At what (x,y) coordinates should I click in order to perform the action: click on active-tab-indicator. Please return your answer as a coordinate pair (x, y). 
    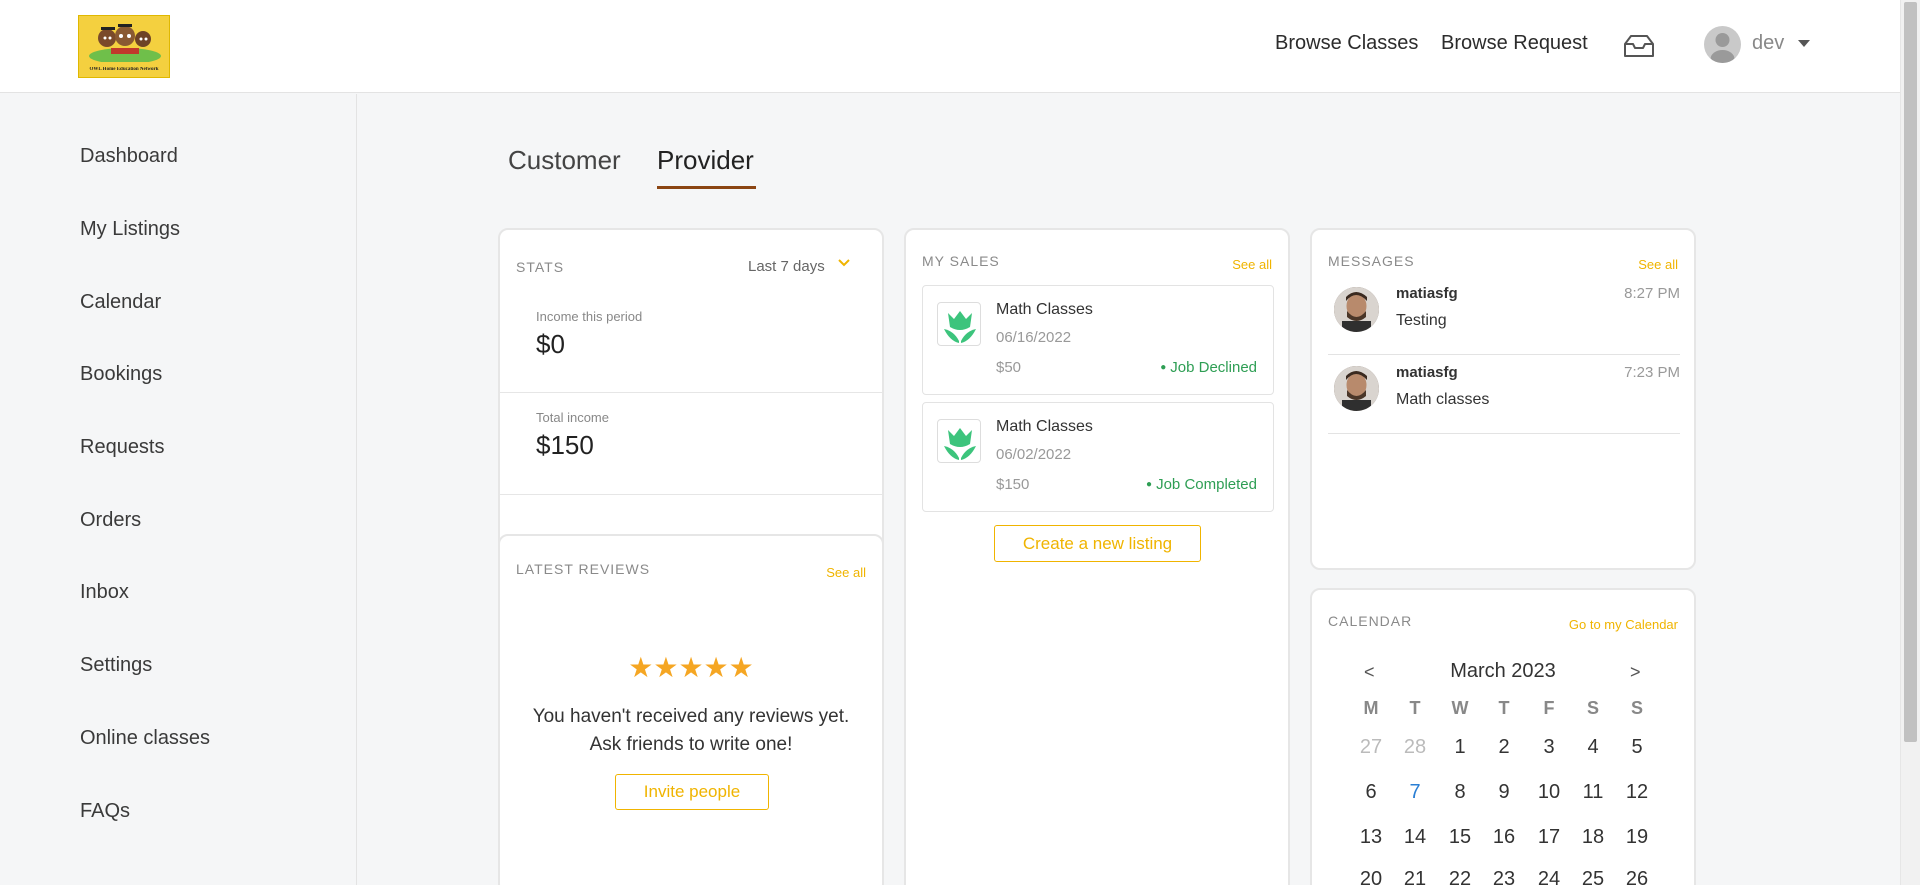
    Looking at the image, I should click on (706, 187).